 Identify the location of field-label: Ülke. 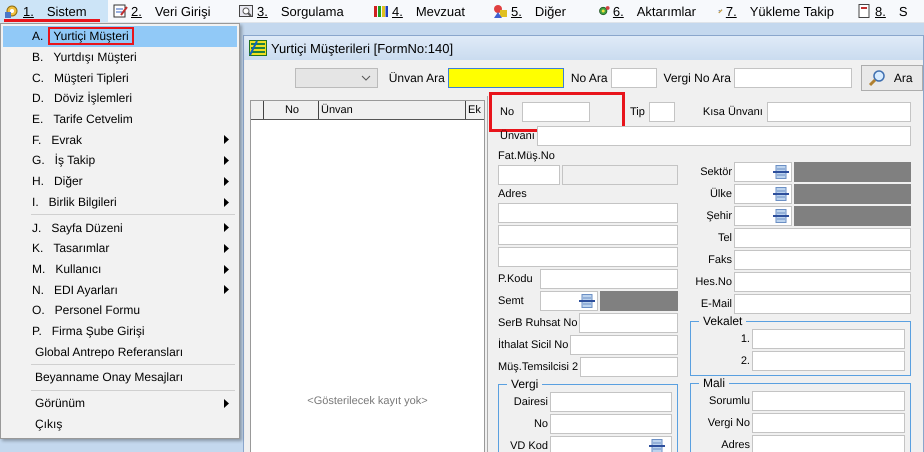
(720, 194).